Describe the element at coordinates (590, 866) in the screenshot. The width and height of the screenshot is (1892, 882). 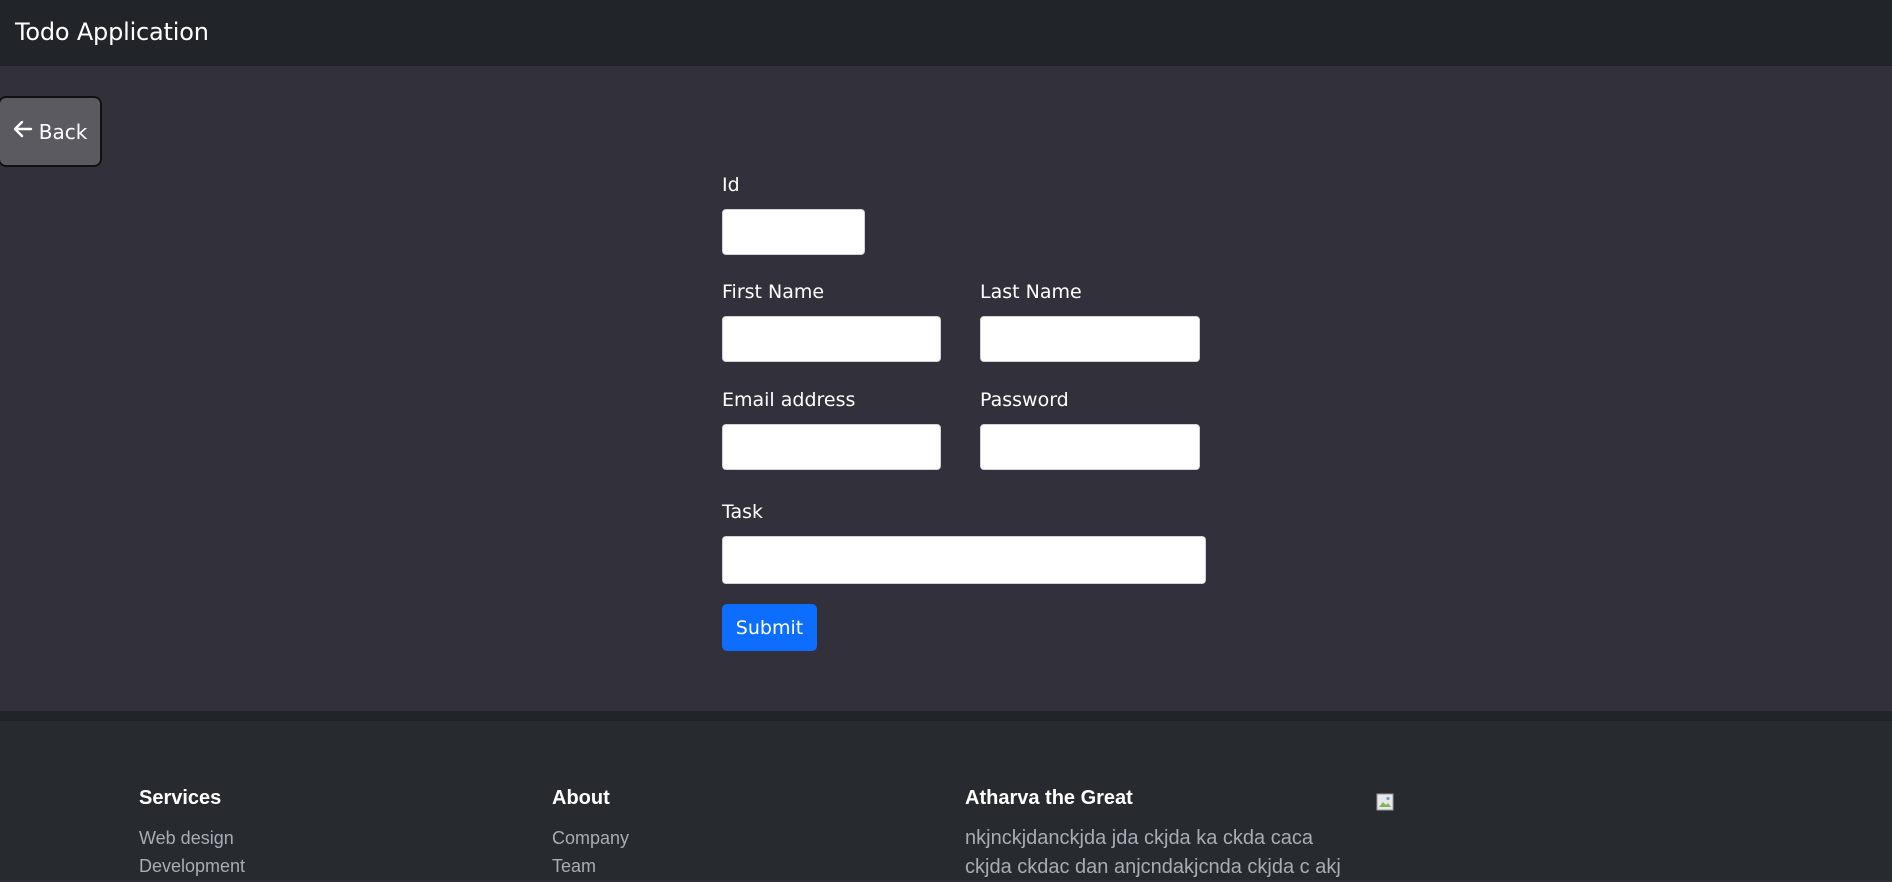
I see `footer-link-team: Team` at that location.